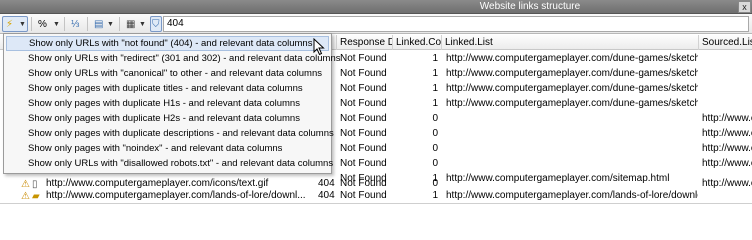 The height and width of the screenshot is (240, 752). I want to click on mouse-cursor-icon, so click(319, 47).